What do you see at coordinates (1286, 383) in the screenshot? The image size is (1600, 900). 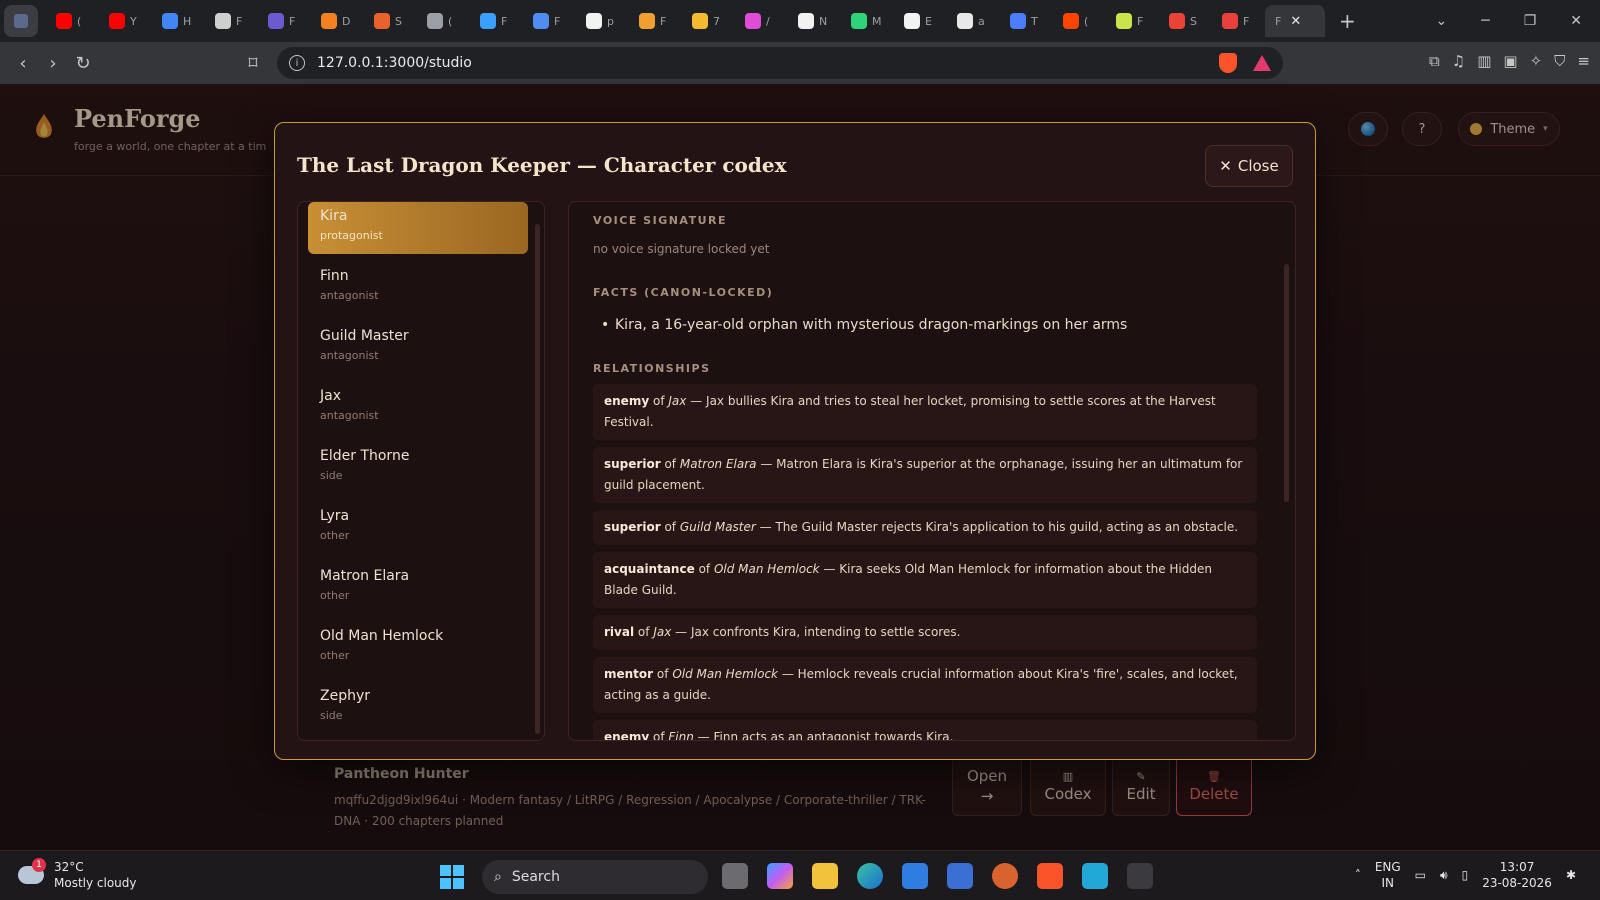 I see `detail-scrollbar` at bounding box center [1286, 383].